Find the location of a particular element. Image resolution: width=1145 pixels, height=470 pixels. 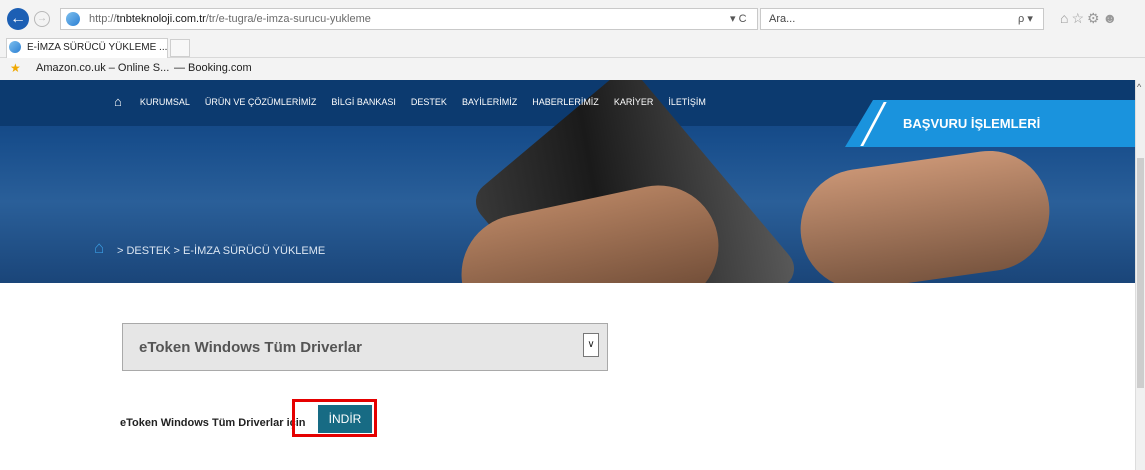

driver-select: eToken Windows Tüm Driverlar ∨ is located at coordinates (365, 347).